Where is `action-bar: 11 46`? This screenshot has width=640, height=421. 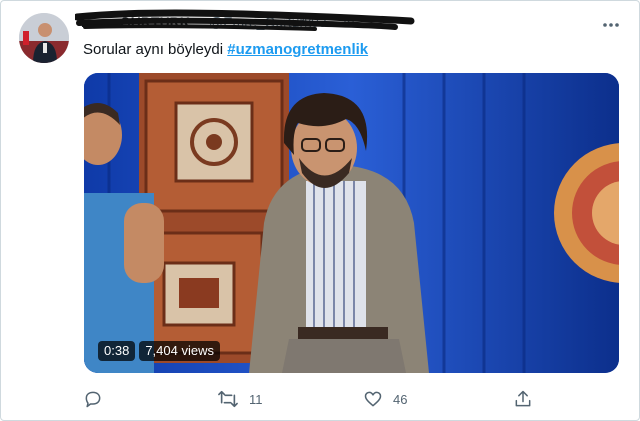
action-bar: 11 46 is located at coordinates (320, 399).